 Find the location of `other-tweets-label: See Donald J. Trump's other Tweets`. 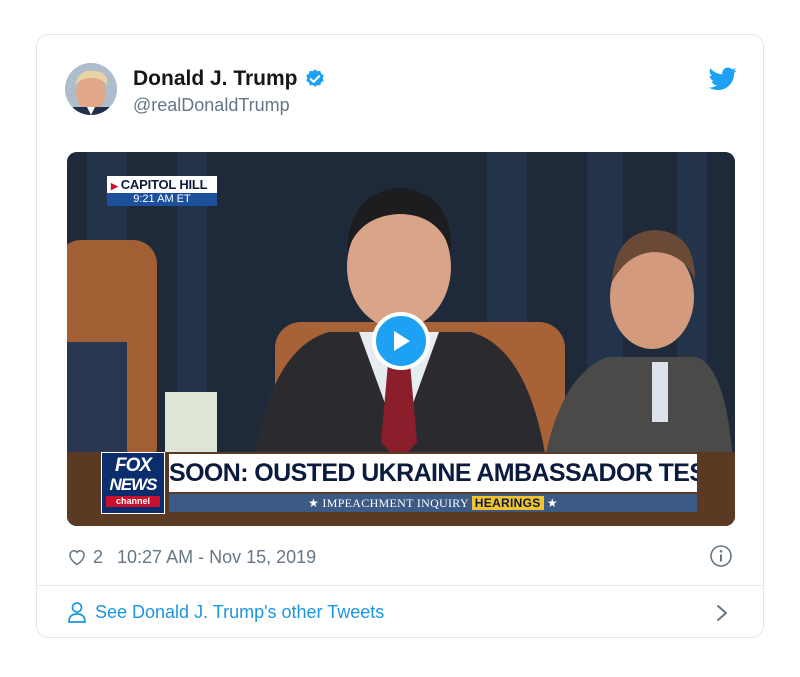

other-tweets-label: See Donald J. Trump's other Tweets is located at coordinates (239, 612).